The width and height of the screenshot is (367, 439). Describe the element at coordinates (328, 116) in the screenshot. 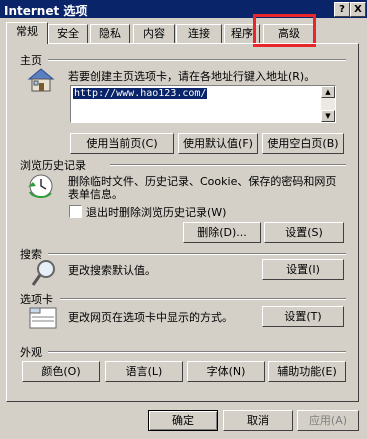

I see `scroll-down-icon: ▼` at that location.